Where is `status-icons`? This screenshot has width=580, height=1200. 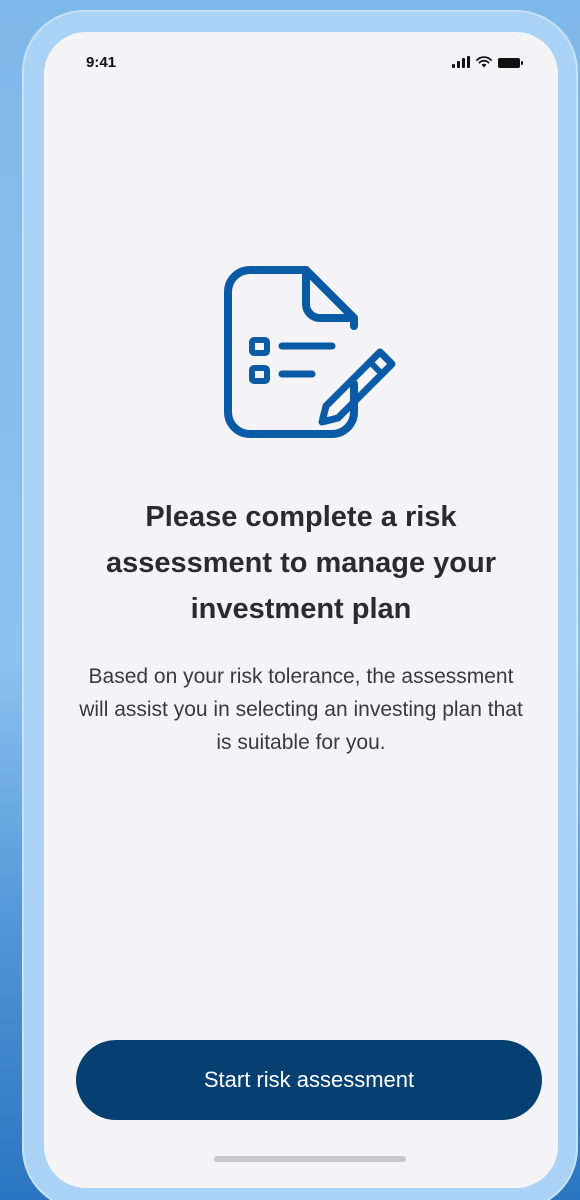 status-icons is located at coordinates (487, 62).